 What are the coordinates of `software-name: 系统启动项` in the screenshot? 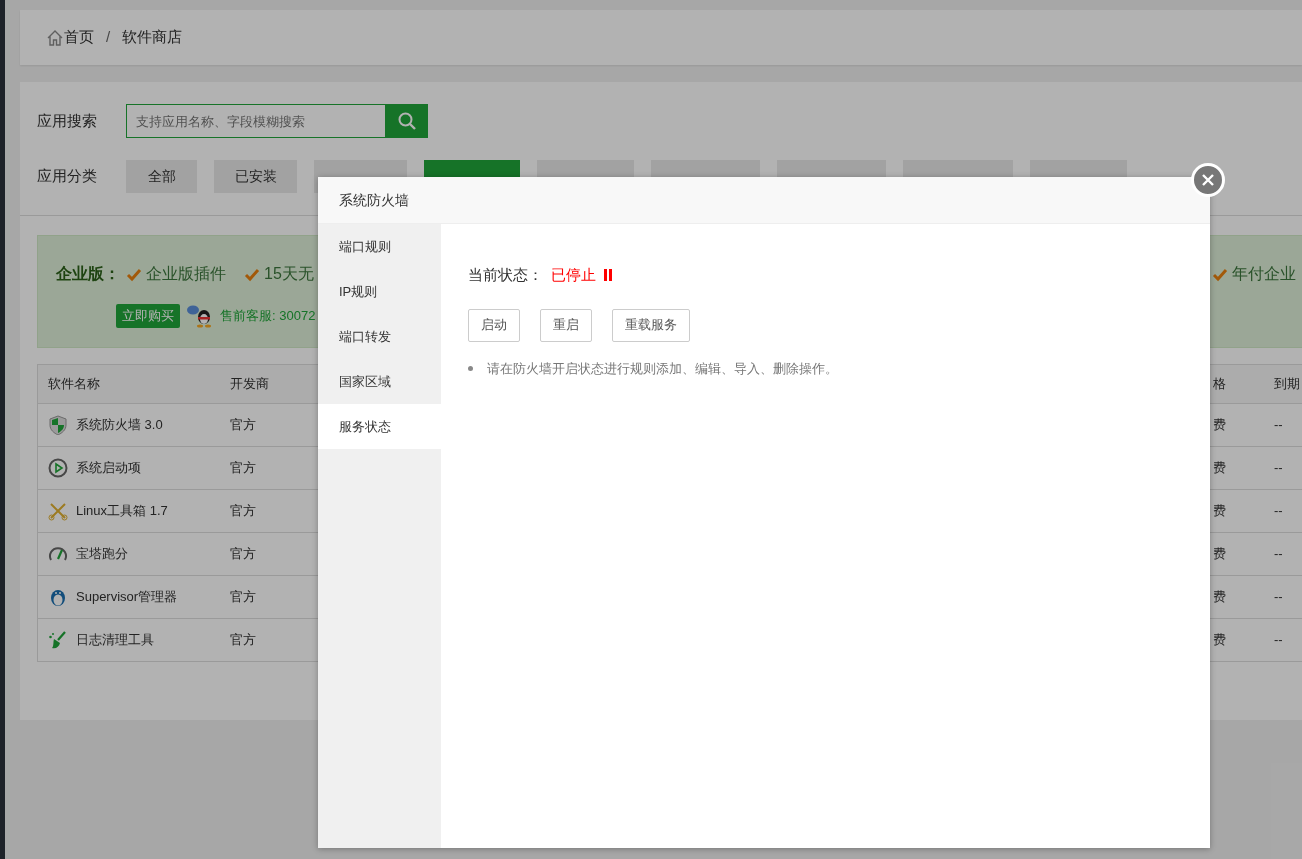 It's located at (108, 468).